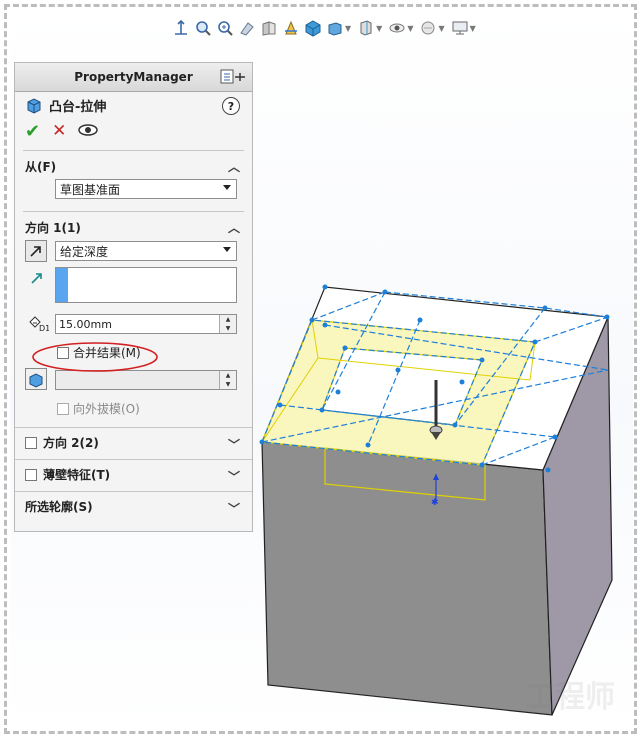 Image resolution: width=643 pixels, height=740 pixels. What do you see at coordinates (44, 328) in the screenshot?
I see `svg-text: D1` at bounding box center [44, 328].